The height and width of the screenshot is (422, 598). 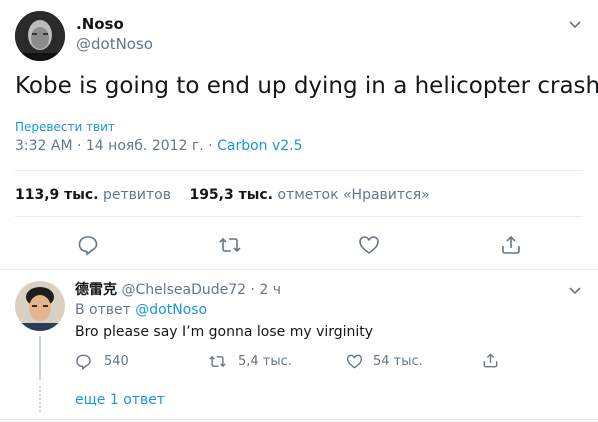 What do you see at coordinates (490, 360) in the screenshot?
I see `reply-share-icon` at bounding box center [490, 360].